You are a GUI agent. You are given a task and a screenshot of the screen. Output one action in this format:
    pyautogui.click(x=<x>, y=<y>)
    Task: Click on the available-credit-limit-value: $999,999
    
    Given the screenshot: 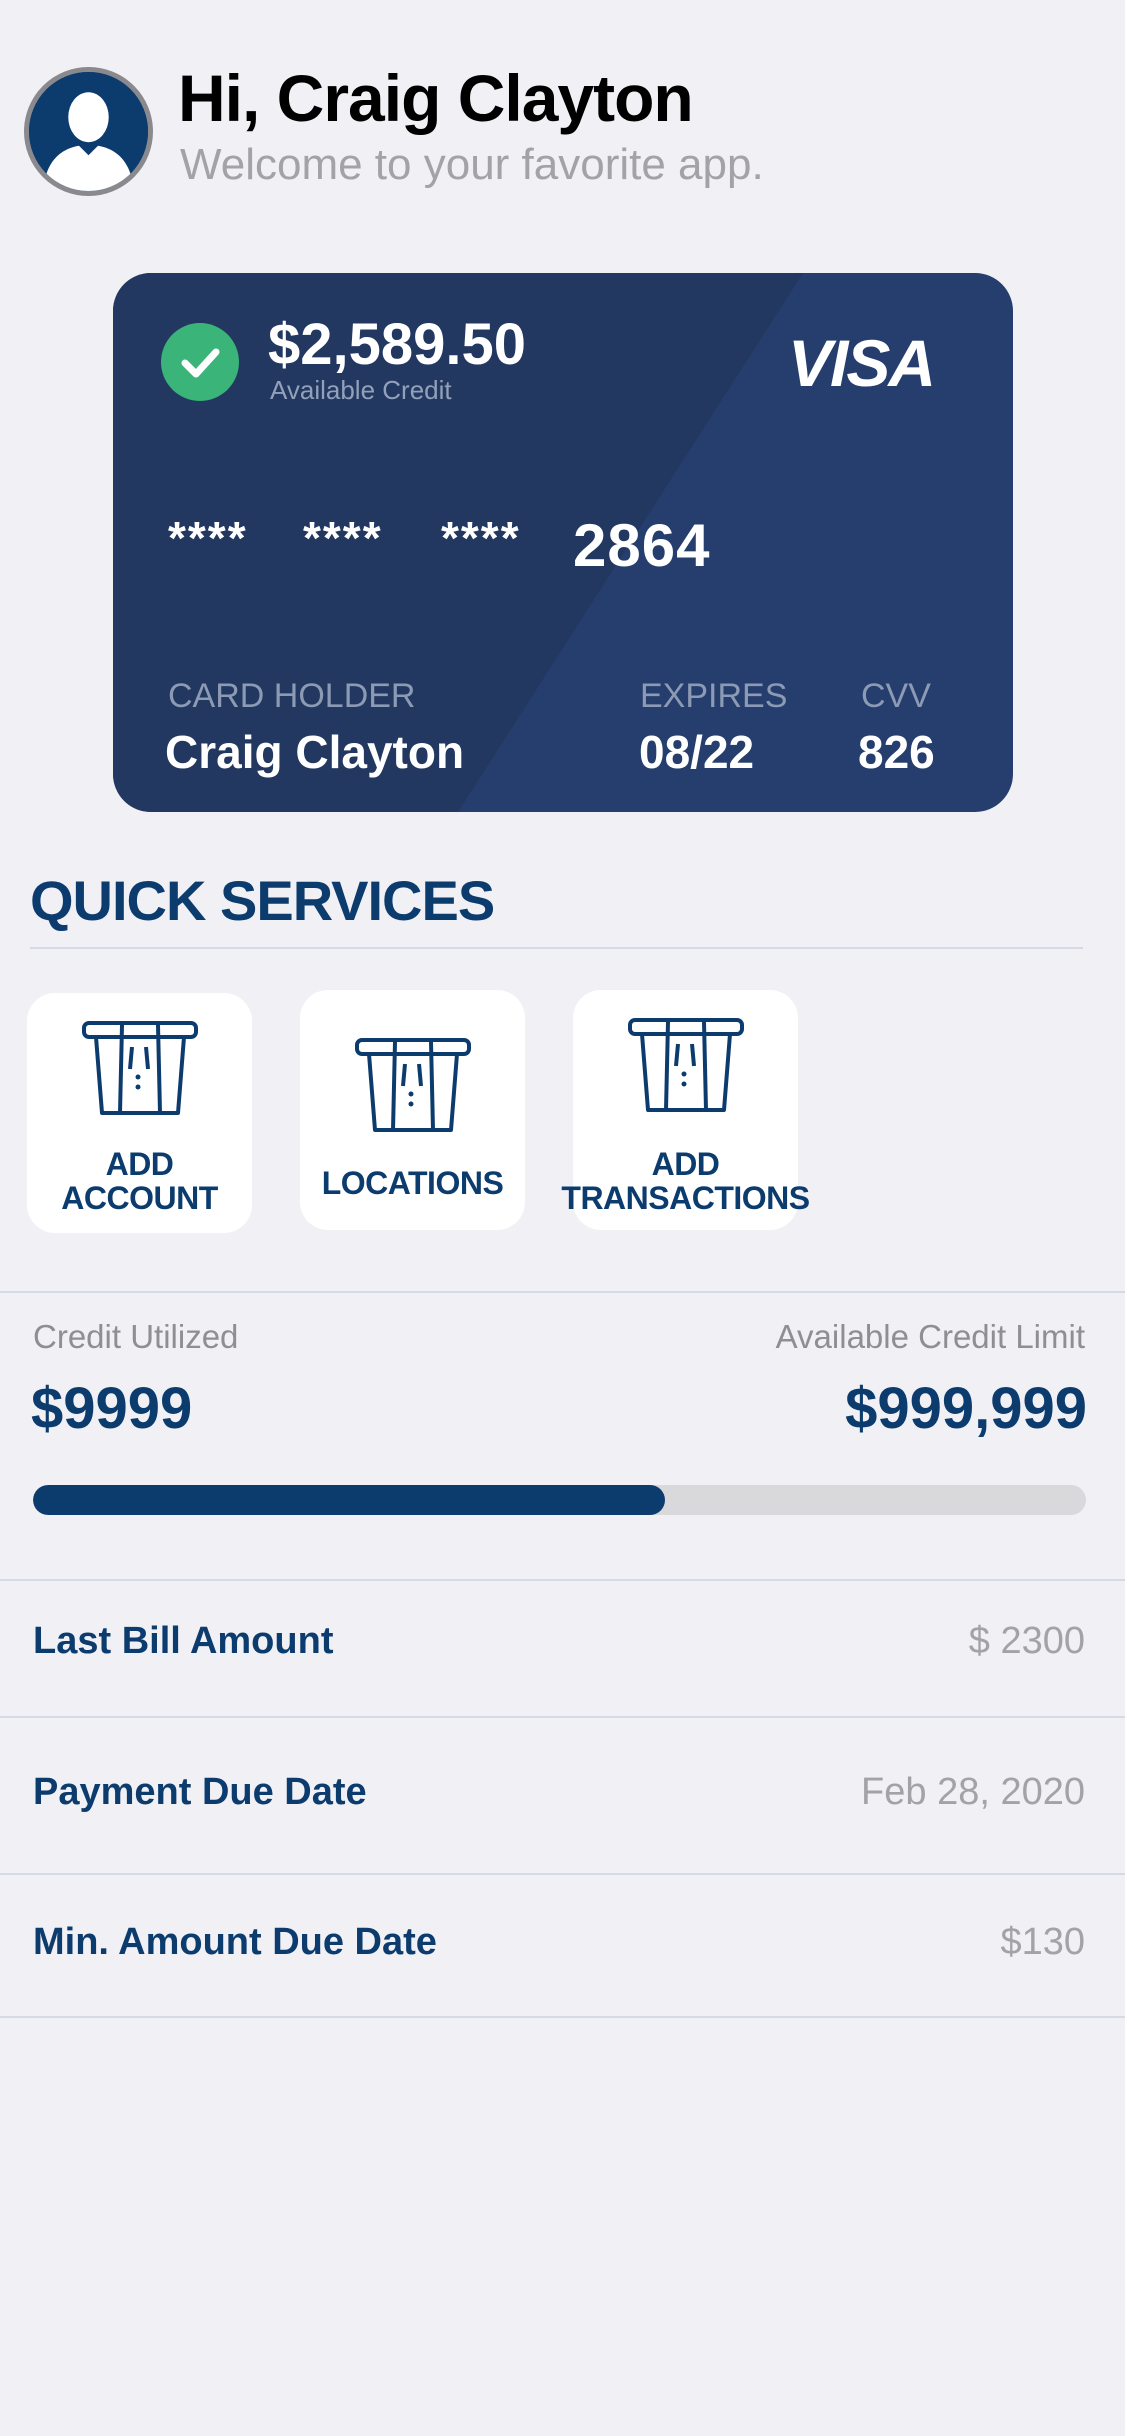 What is the action you would take?
    pyautogui.click(x=966, y=1408)
    